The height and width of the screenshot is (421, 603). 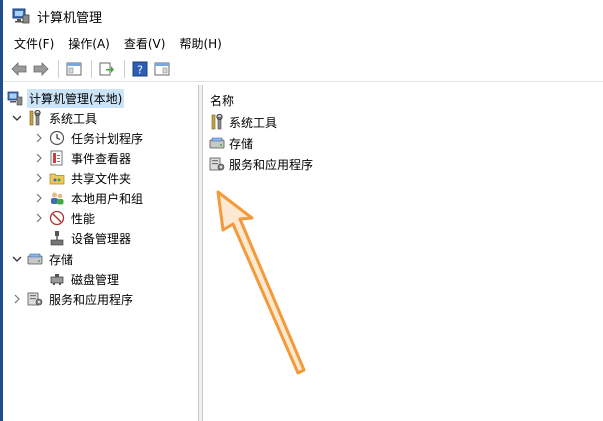 I want to click on tree-item-storage: 存储, so click(x=43, y=259).